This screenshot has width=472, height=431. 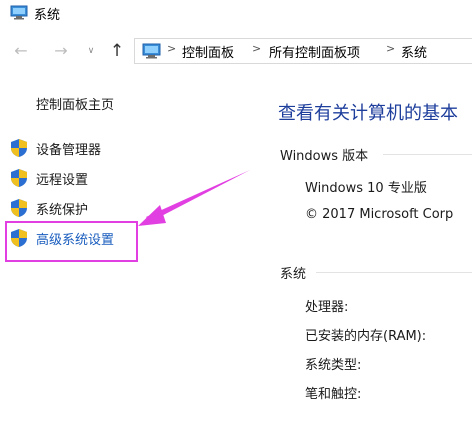 I want to click on navigation-bar: ← → ∨ ↑ > 控制面板 > 所有控制面板项 > 系统, so click(x=236, y=50).